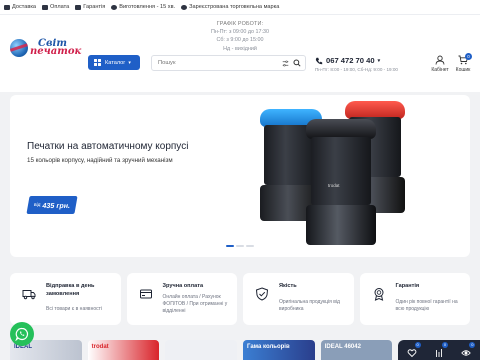  I want to click on topbar-delivery-link: Доставка, so click(20, 7).